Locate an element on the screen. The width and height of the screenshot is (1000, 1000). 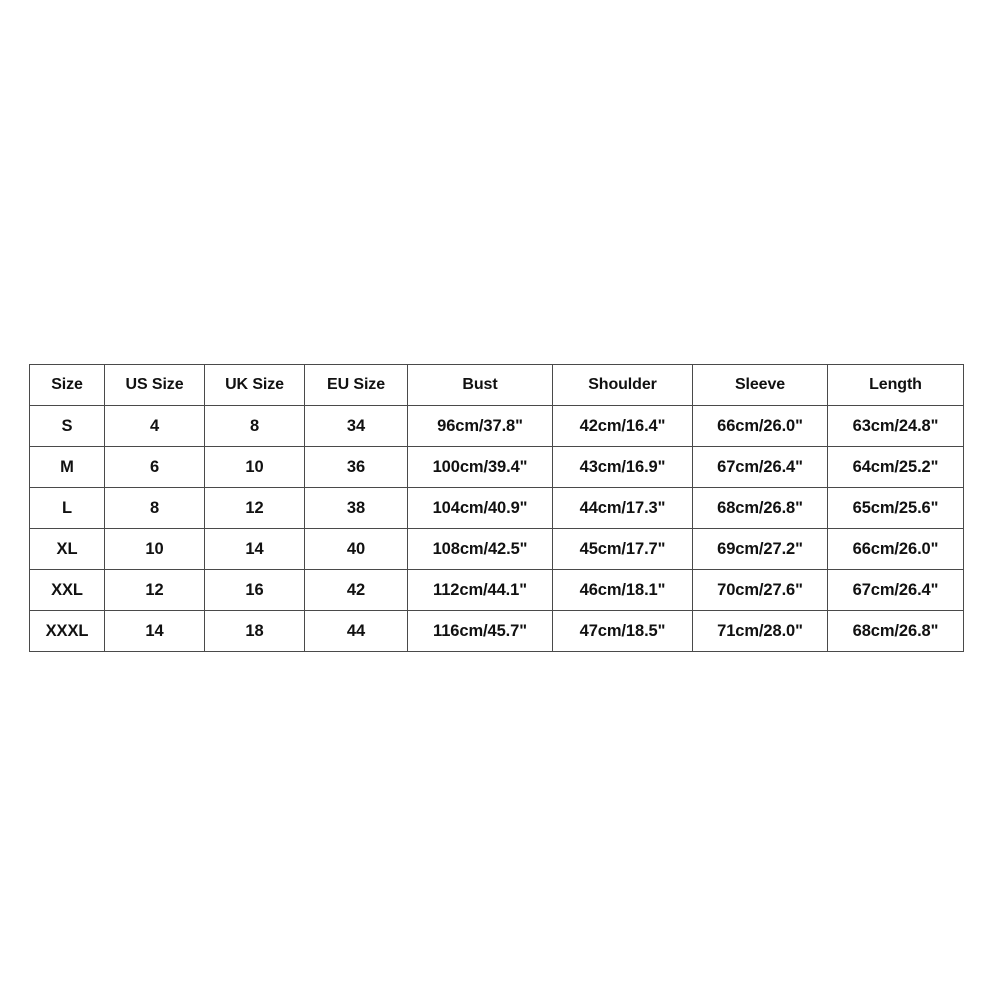
cell-us-size: 8 is located at coordinates (154, 508).